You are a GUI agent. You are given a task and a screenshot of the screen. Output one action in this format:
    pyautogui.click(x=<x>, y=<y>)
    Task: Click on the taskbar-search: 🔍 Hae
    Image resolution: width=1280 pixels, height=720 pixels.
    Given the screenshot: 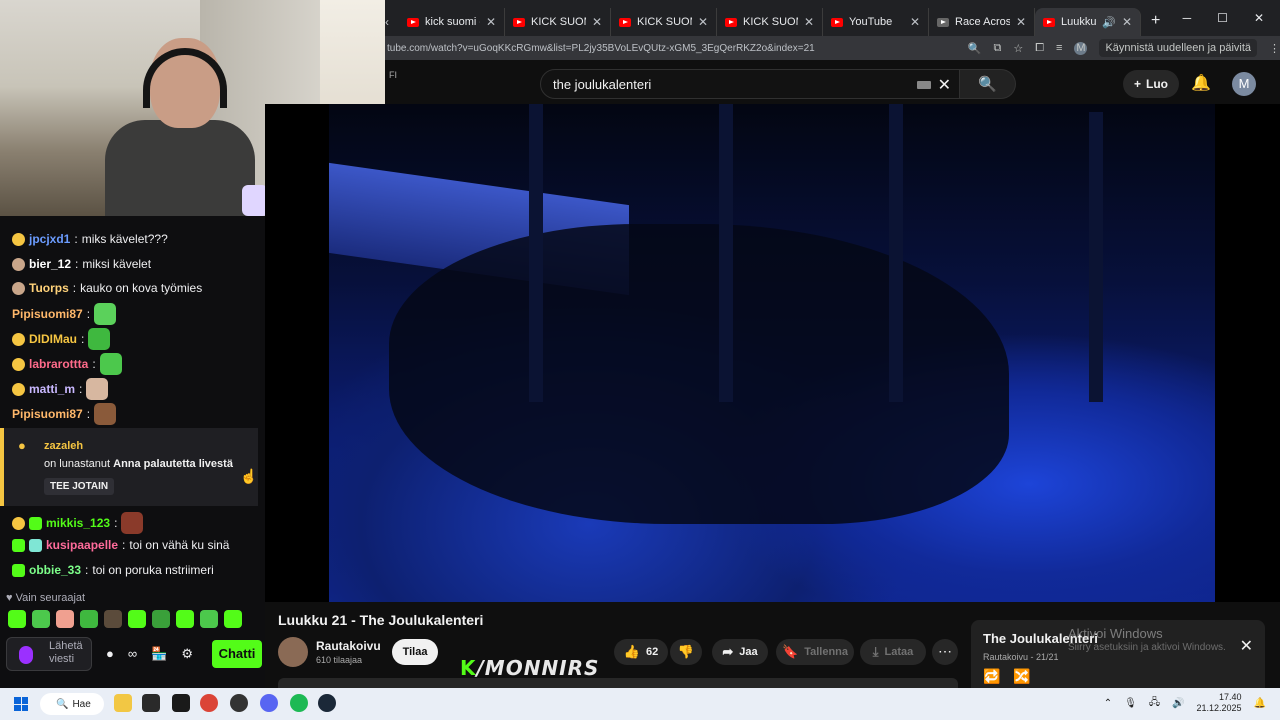 What is the action you would take?
    pyautogui.click(x=72, y=704)
    